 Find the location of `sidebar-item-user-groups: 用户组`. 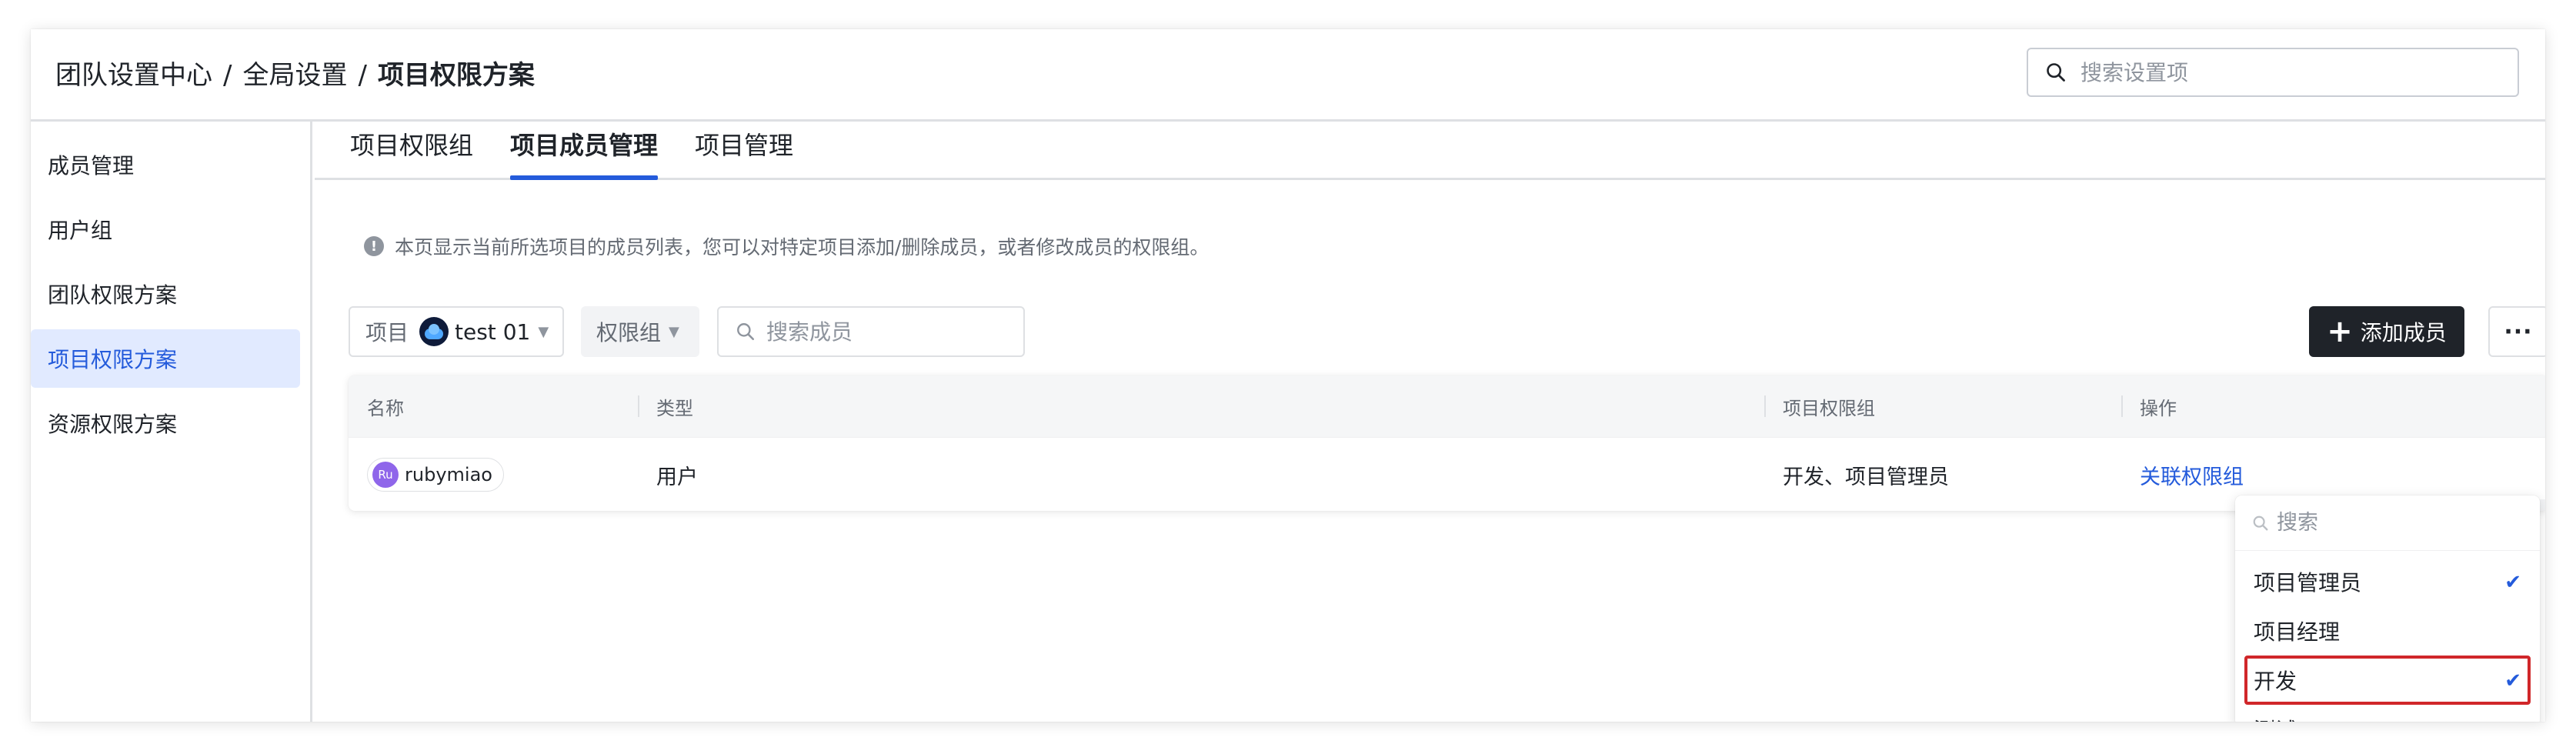

sidebar-item-user-groups: 用户组 is located at coordinates (165, 229).